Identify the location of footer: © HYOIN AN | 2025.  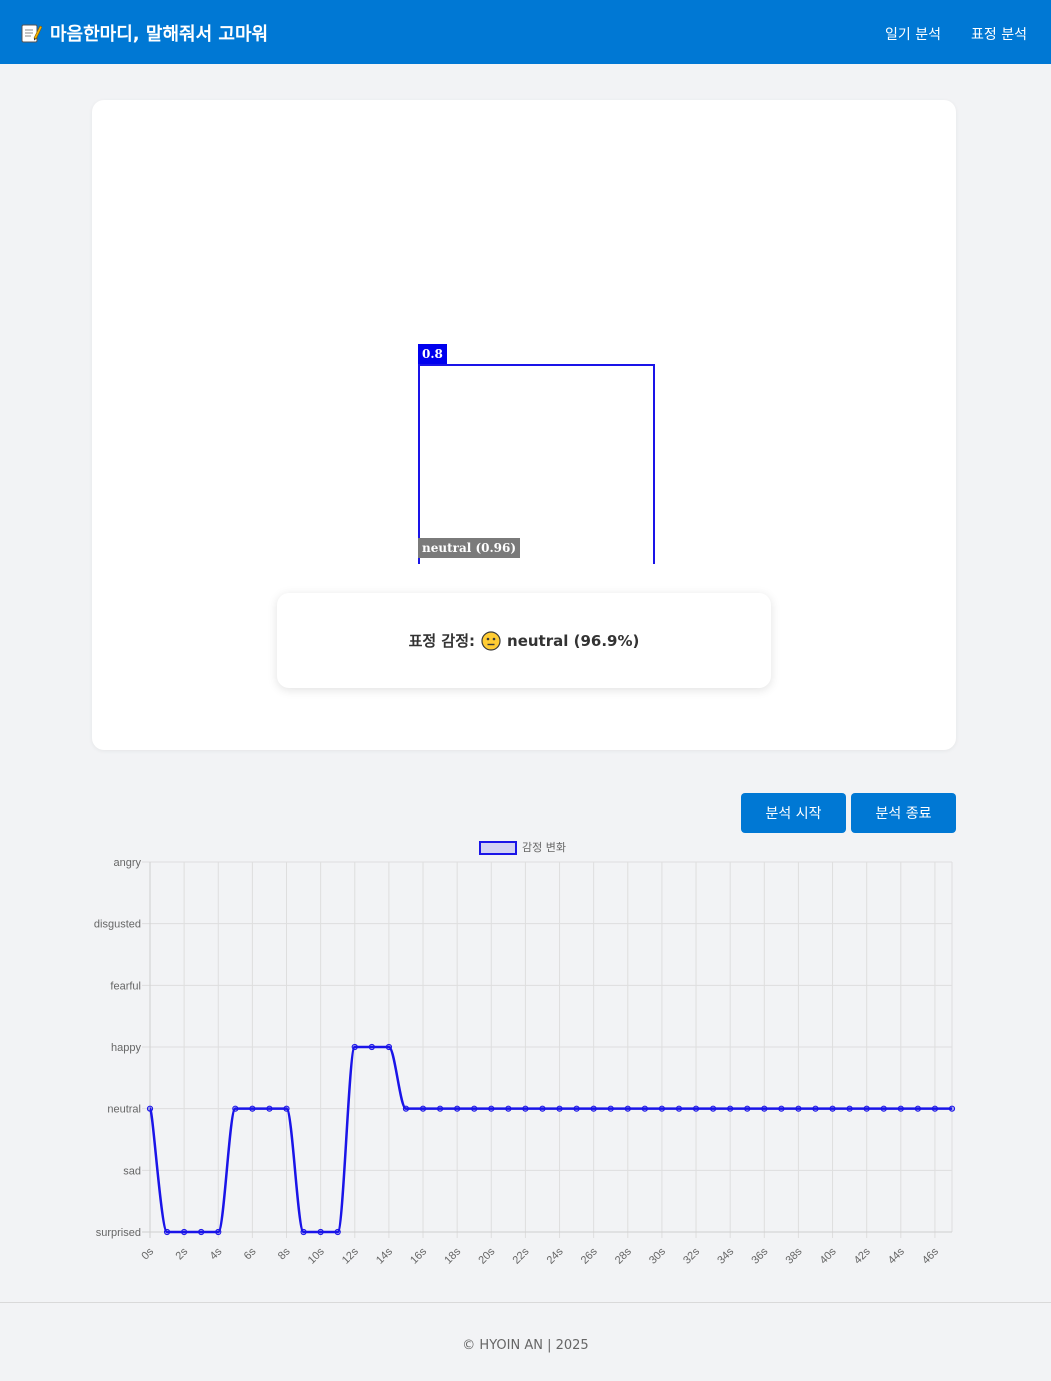
(525, 1345).